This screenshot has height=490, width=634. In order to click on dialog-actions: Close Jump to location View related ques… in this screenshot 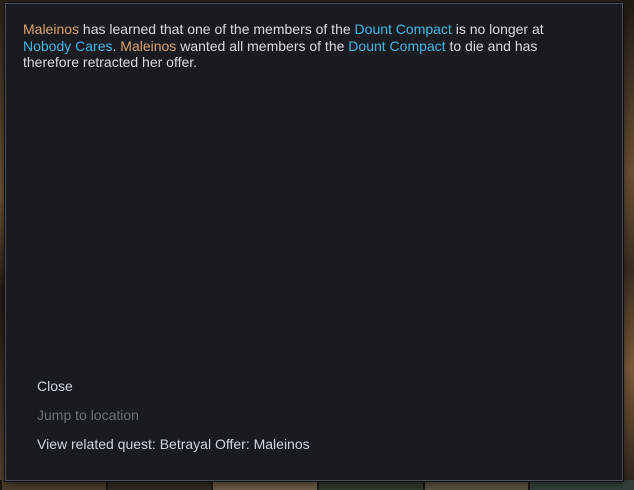, I will do `click(173, 421)`.